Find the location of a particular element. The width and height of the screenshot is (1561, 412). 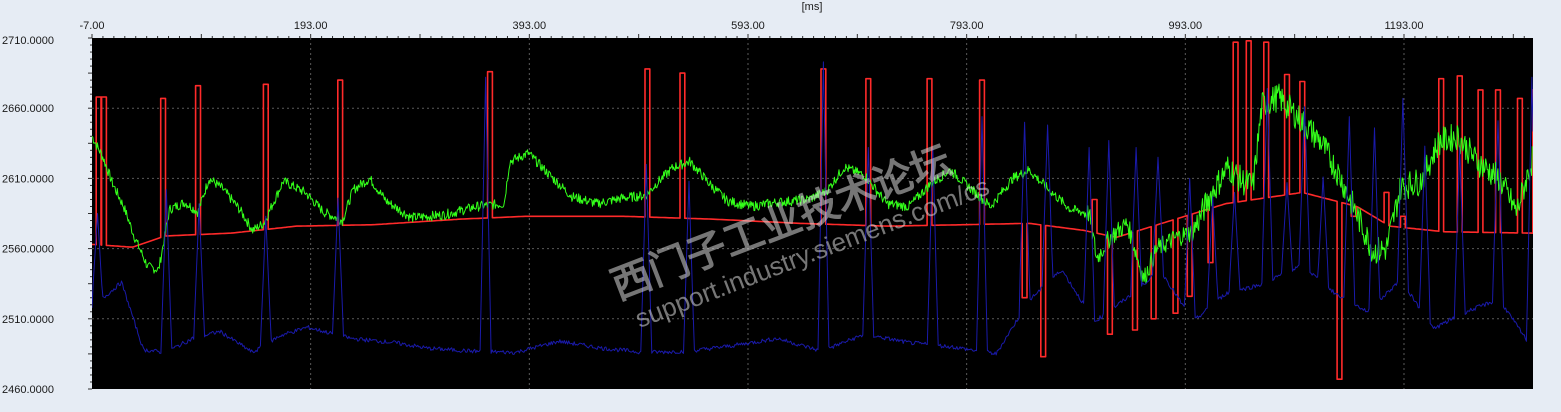

y-tick-label: 2510.0000 is located at coordinates (28, 320).